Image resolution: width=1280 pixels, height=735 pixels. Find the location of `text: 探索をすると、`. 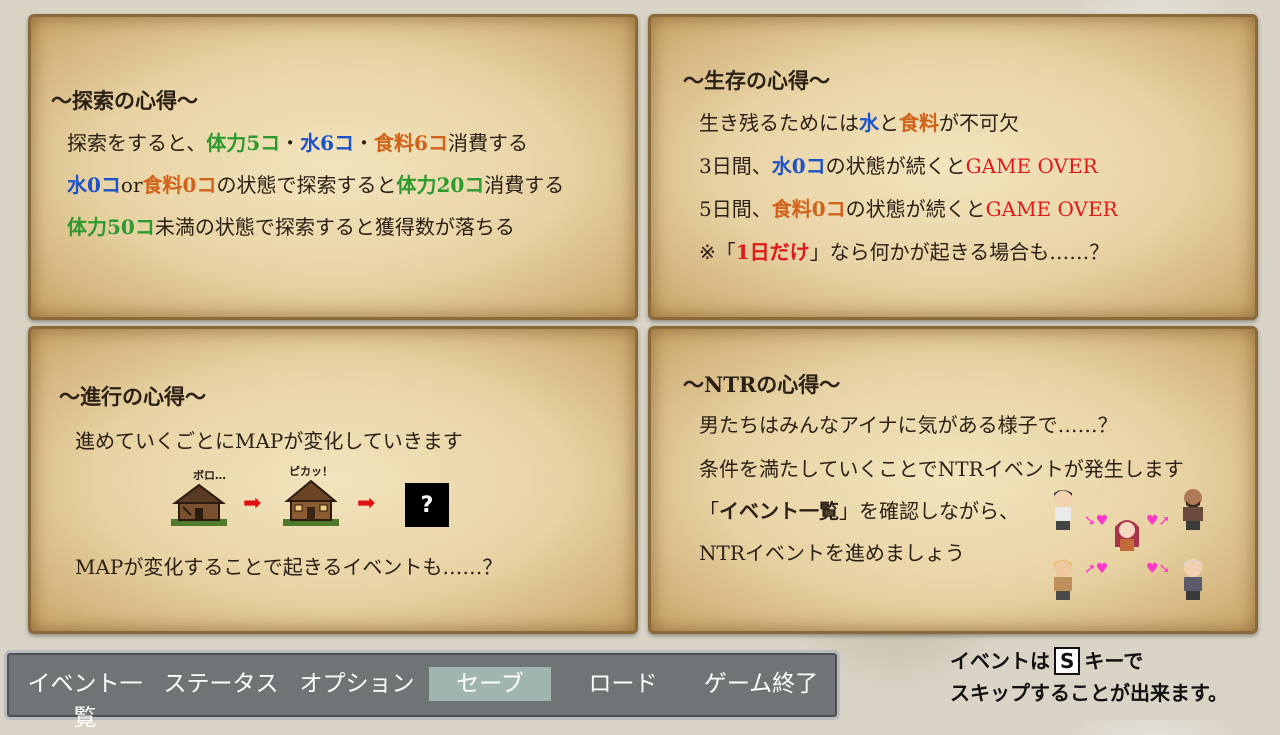

text: 探索をすると、 is located at coordinates (137, 143).